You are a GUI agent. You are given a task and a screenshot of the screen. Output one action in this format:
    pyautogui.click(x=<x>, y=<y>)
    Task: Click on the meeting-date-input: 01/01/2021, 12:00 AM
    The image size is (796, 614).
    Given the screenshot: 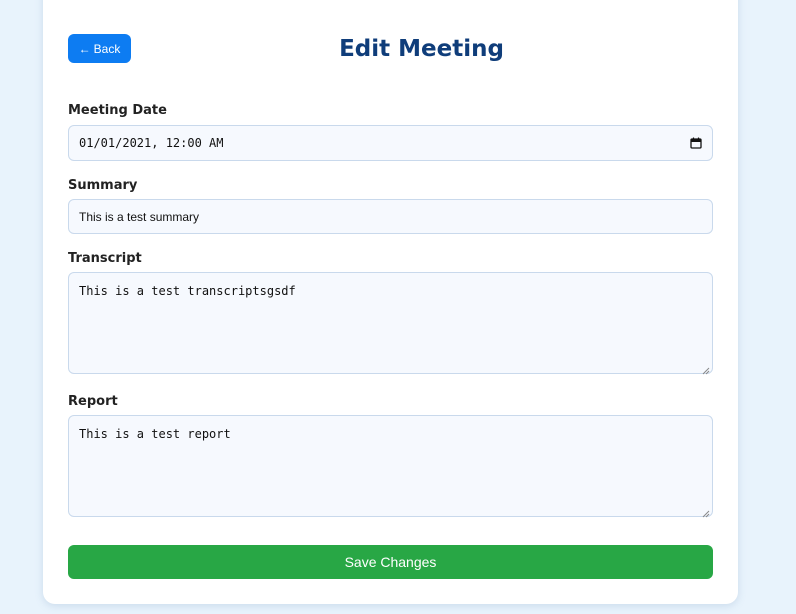 What is the action you would take?
    pyautogui.click(x=390, y=143)
    